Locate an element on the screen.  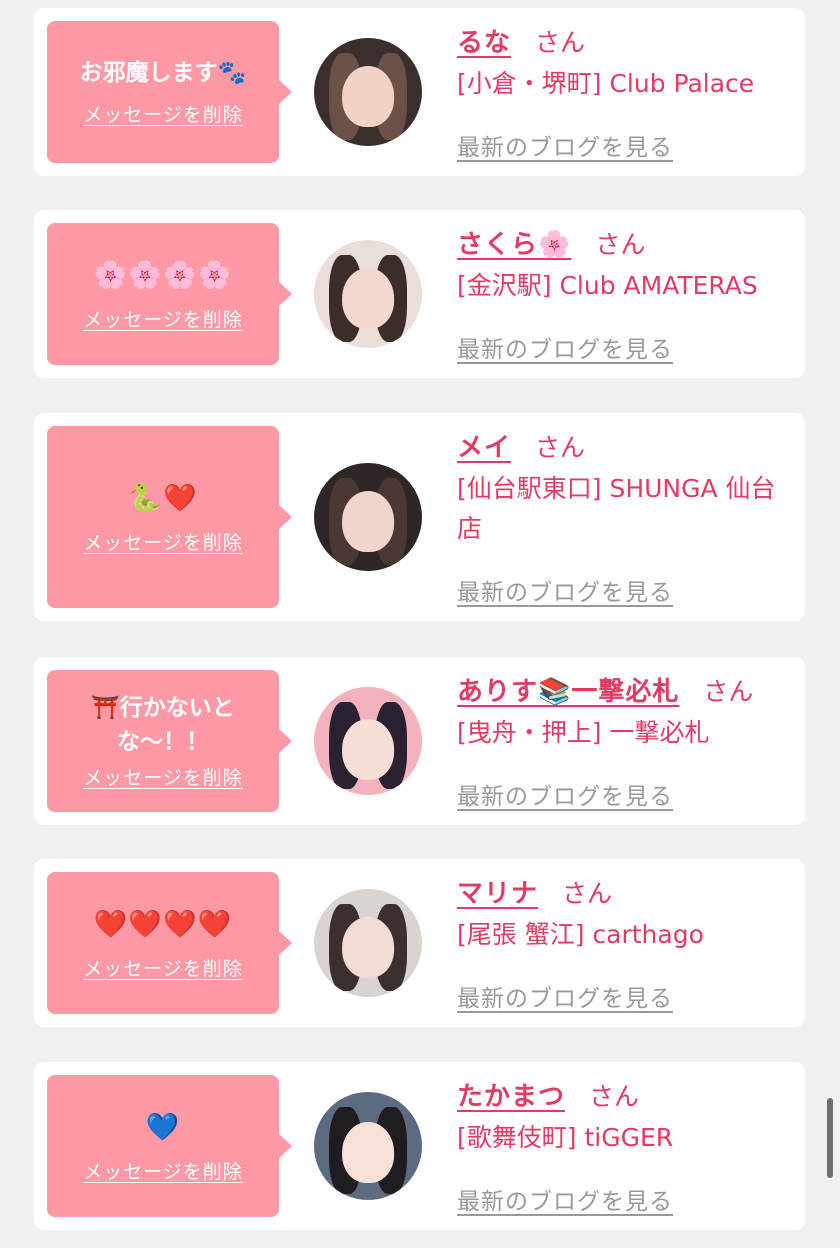
message-text: 🐍❤️ is located at coordinates (163, 498).